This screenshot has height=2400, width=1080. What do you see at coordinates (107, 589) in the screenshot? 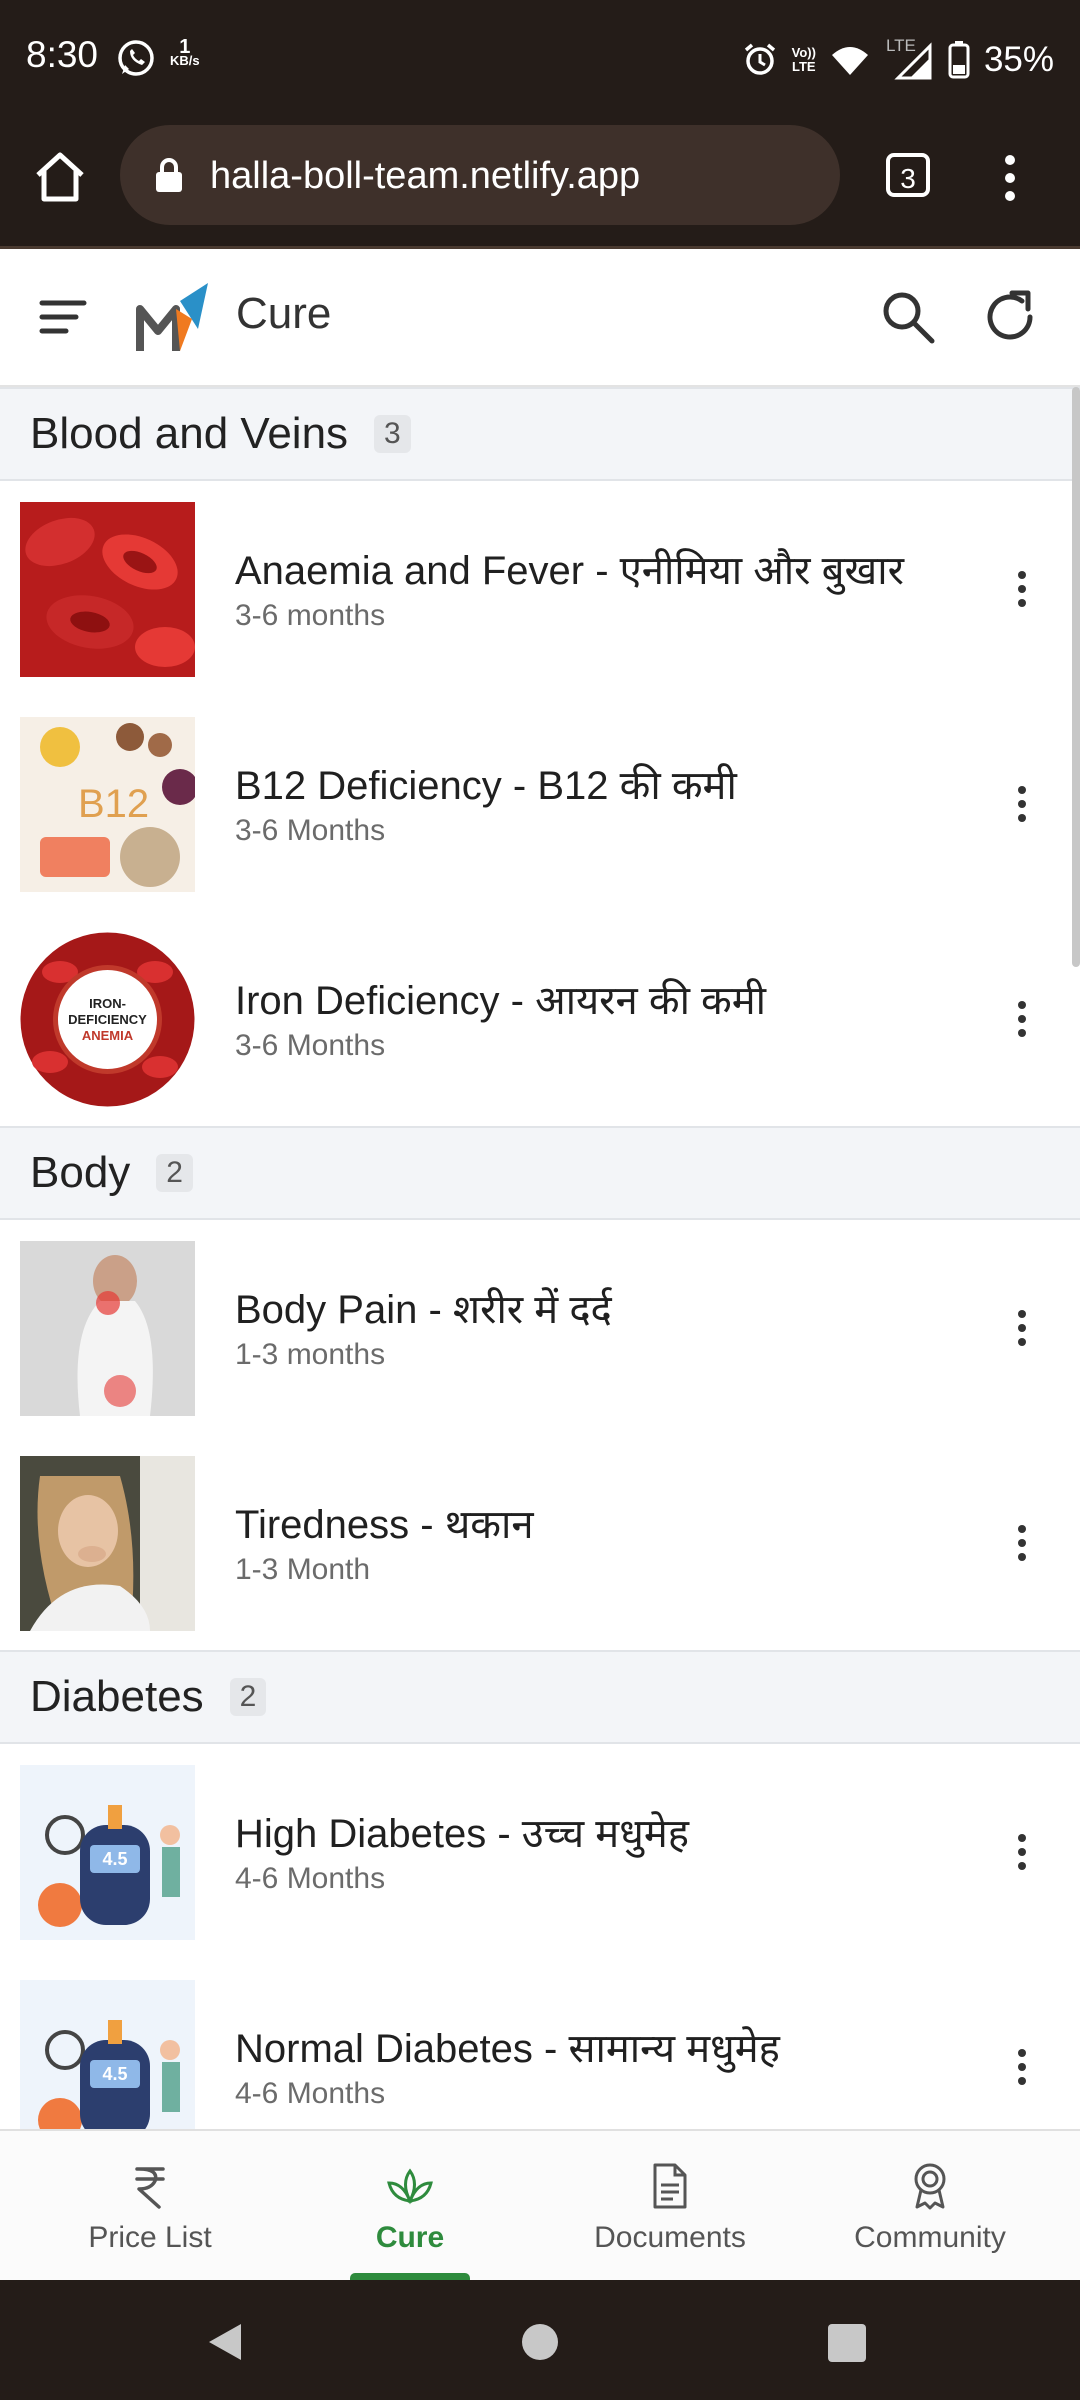
I see `anaemia-thumbnail` at bounding box center [107, 589].